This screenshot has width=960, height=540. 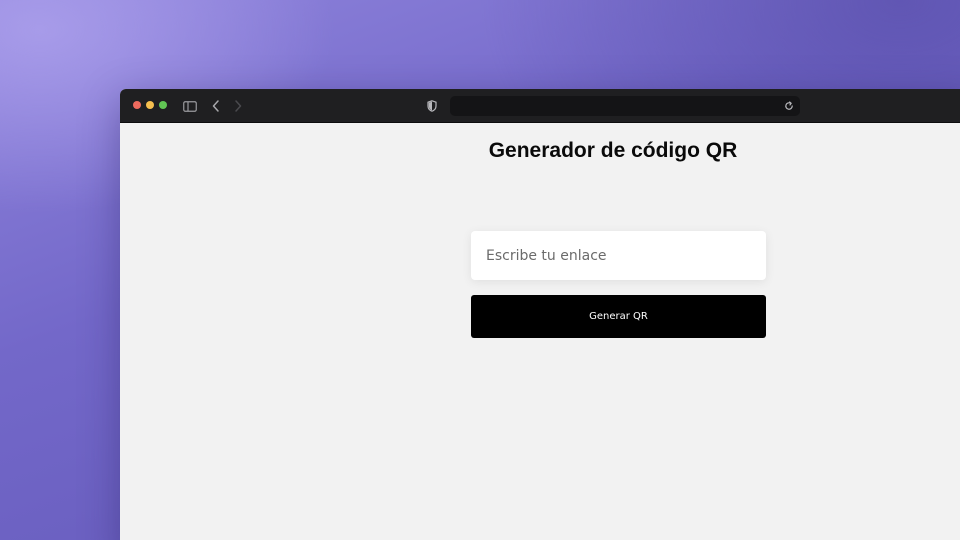 I want to click on generate-qr-button: Generar QR, so click(x=618, y=316).